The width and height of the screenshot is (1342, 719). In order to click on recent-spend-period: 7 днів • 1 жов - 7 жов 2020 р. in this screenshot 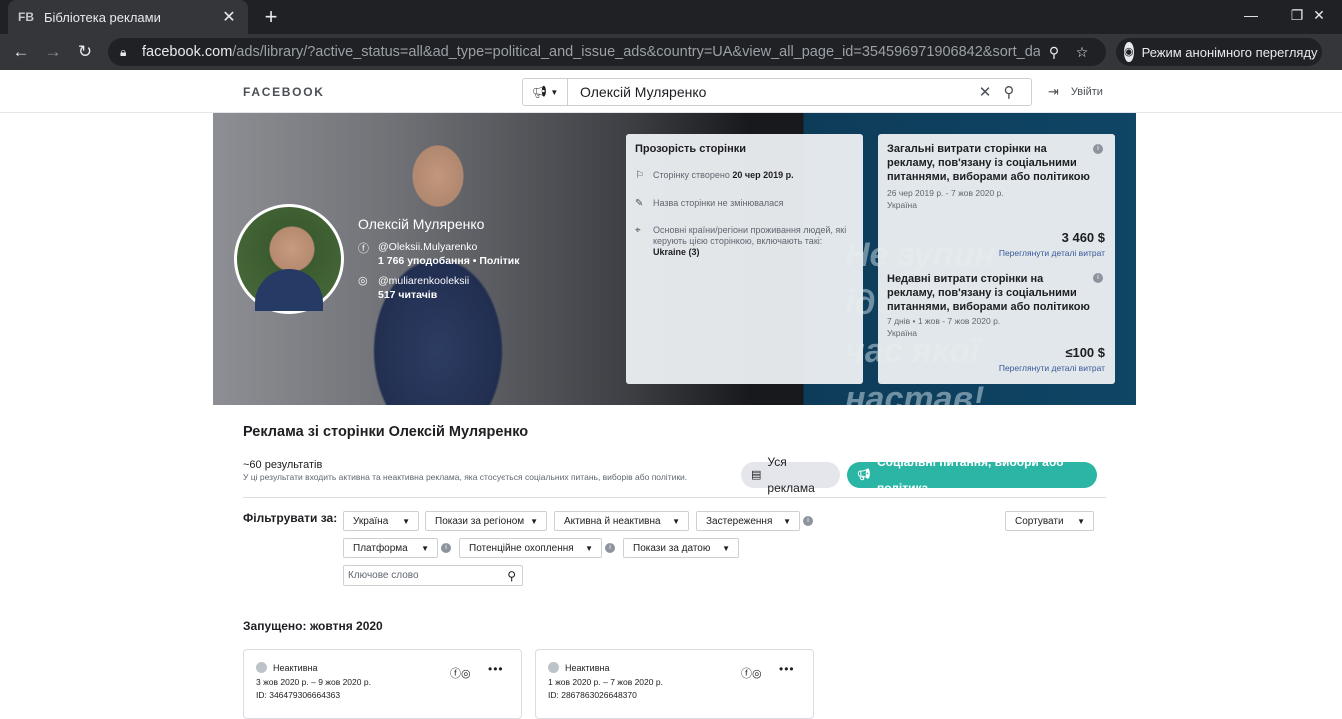, I will do `click(944, 321)`.